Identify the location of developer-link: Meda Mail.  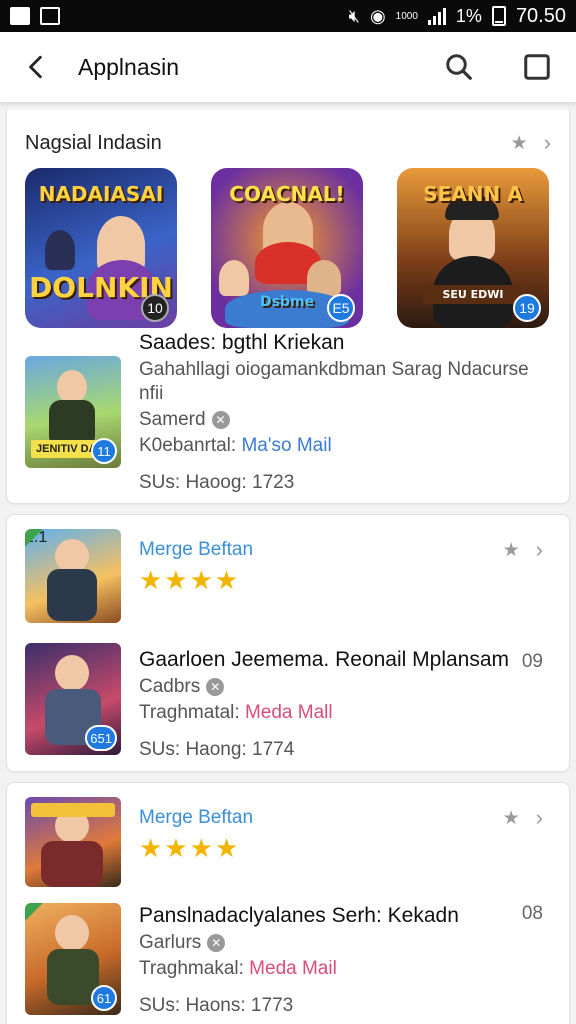
(293, 968).